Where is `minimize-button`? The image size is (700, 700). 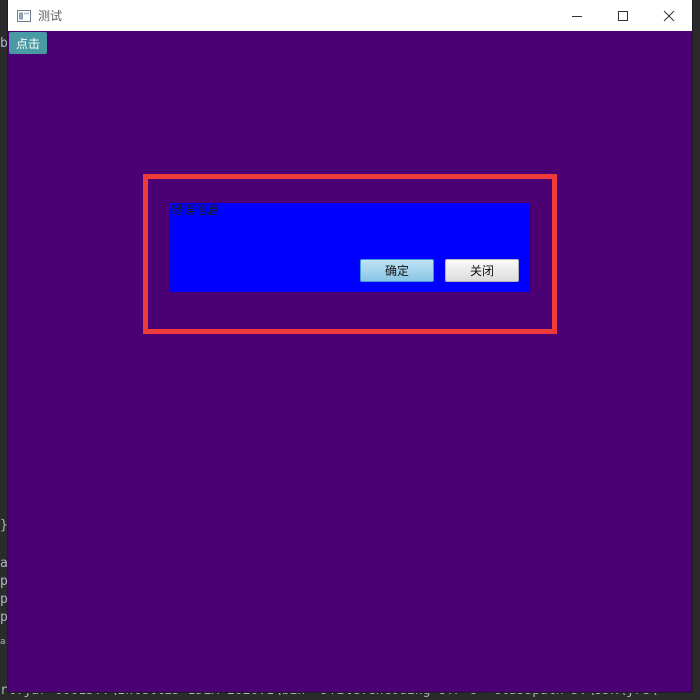
minimize-button is located at coordinates (577, 15).